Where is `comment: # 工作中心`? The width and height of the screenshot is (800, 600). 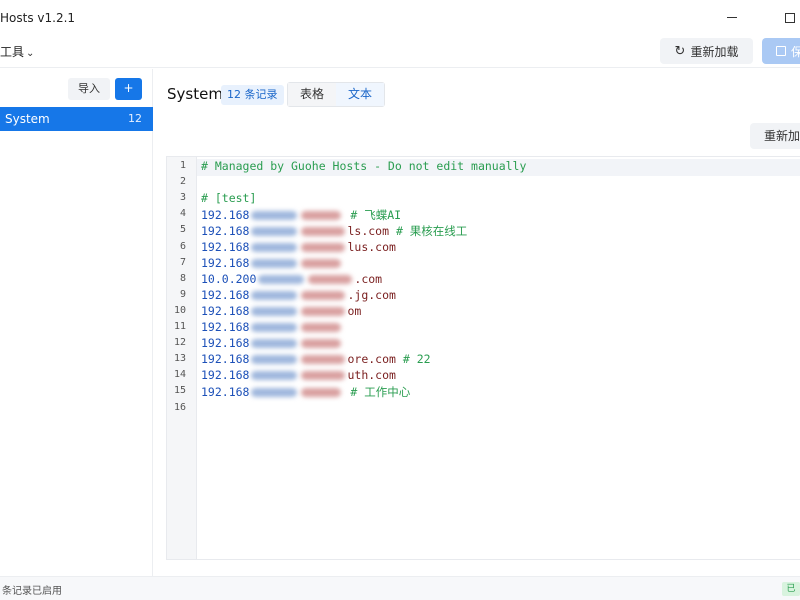 comment: # 工作中心 is located at coordinates (380, 392).